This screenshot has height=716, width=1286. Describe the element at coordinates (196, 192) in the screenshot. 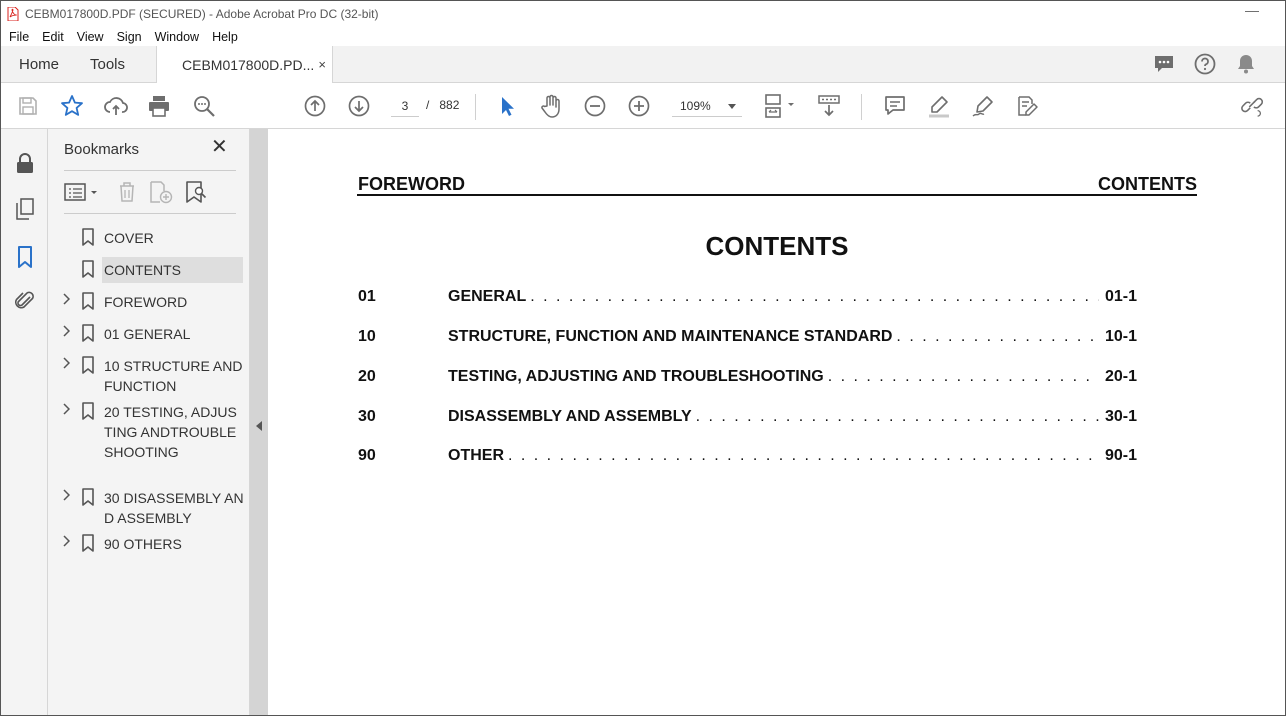

I see `find-bookmark-icon` at that location.